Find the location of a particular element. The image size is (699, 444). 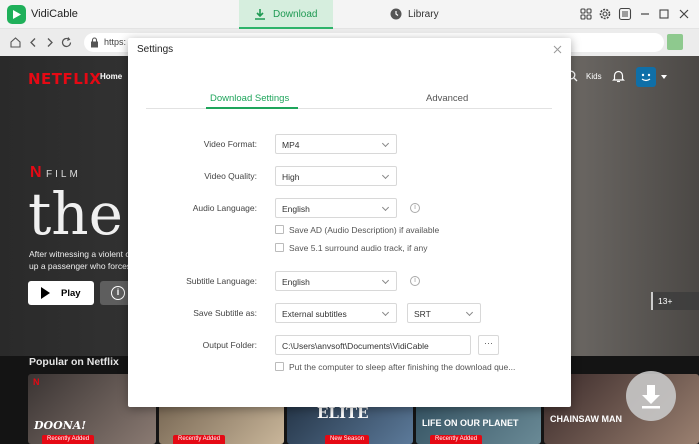

title-card-name: CHAINSAW MAN is located at coordinates (586, 419).